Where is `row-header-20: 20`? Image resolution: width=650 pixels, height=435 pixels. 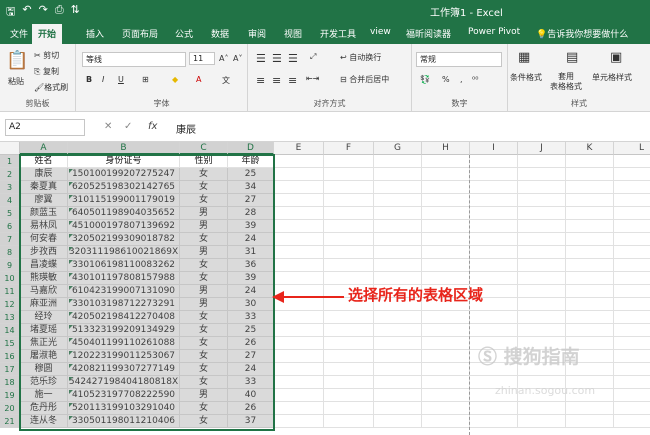 row-header-20: 20 is located at coordinates (10, 408).